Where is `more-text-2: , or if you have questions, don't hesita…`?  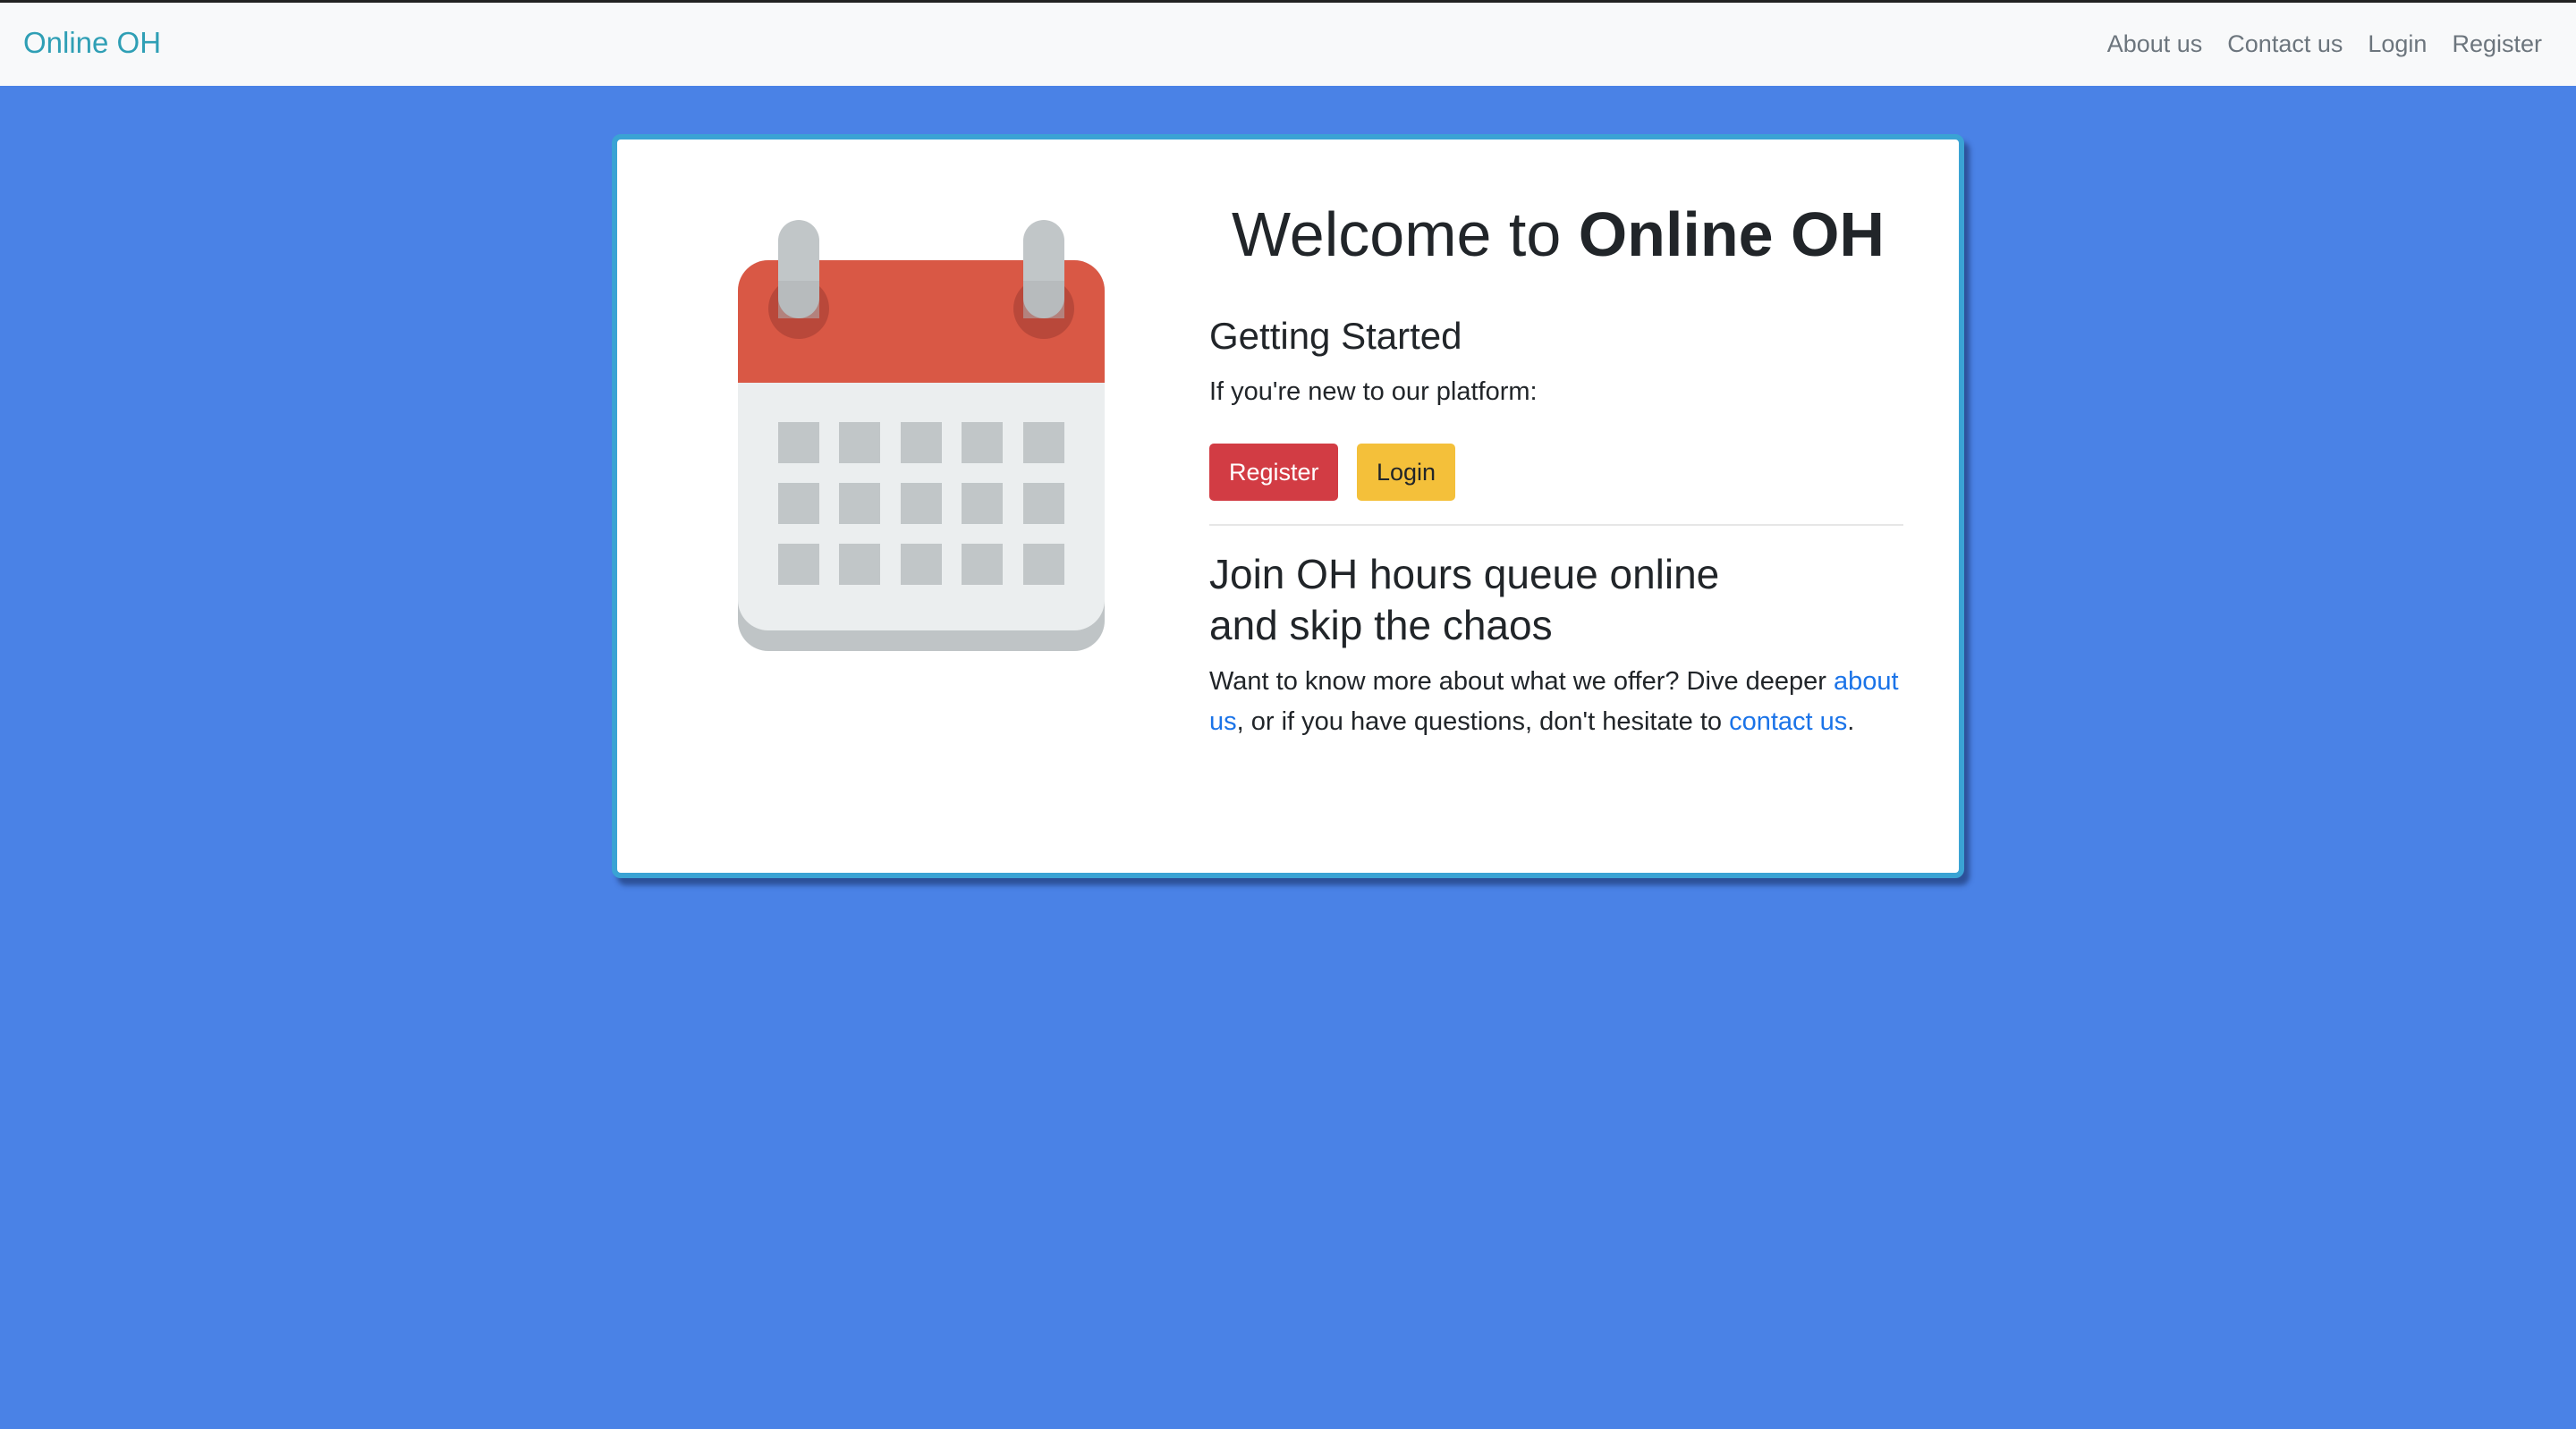 more-text-2: , or if you have questions, don't hesita… is located at coordinates (1483, 721).